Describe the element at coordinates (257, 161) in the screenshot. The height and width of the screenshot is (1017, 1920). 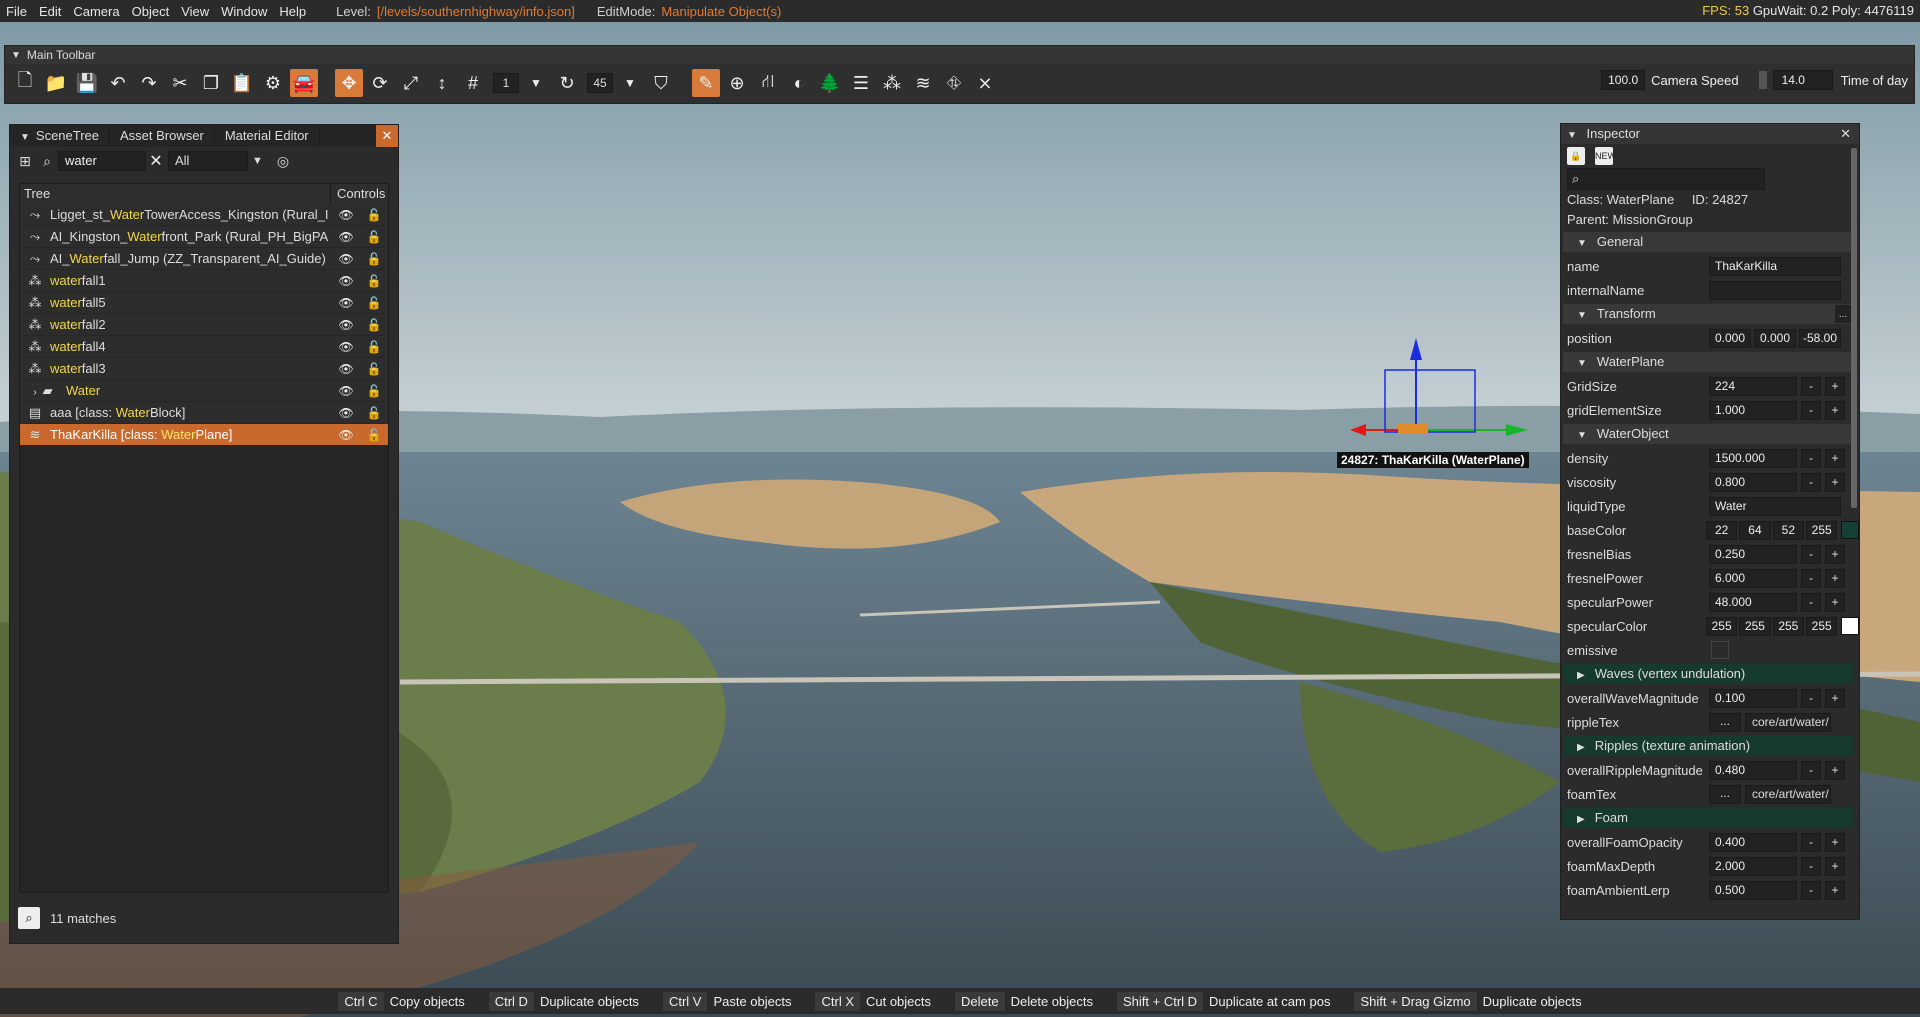
I see `chevron-down-icon: ▼` at that location.